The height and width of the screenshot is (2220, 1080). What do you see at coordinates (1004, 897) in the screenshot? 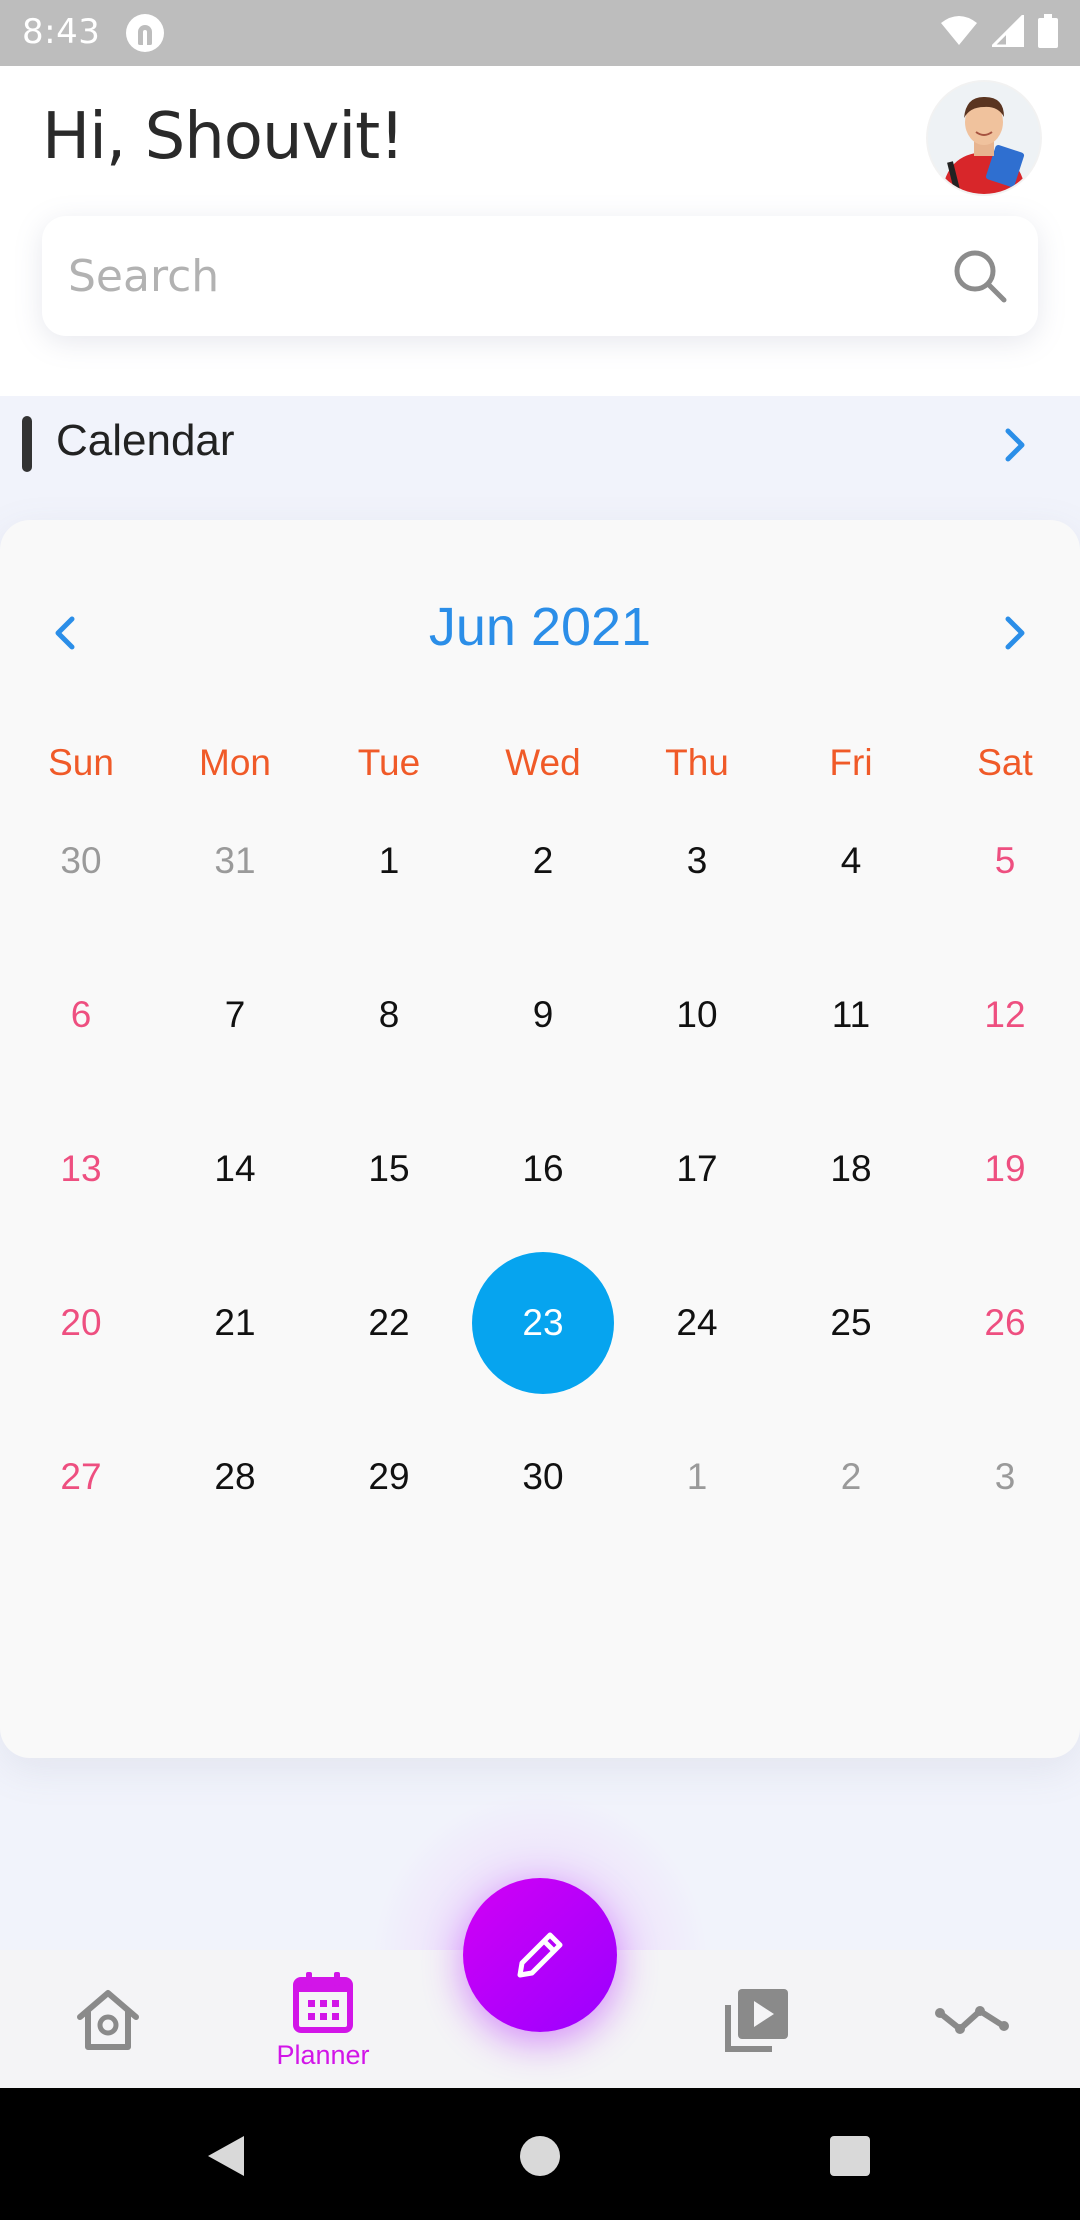
I see `calendar-day: 5` at bounding box center [1004, 897].